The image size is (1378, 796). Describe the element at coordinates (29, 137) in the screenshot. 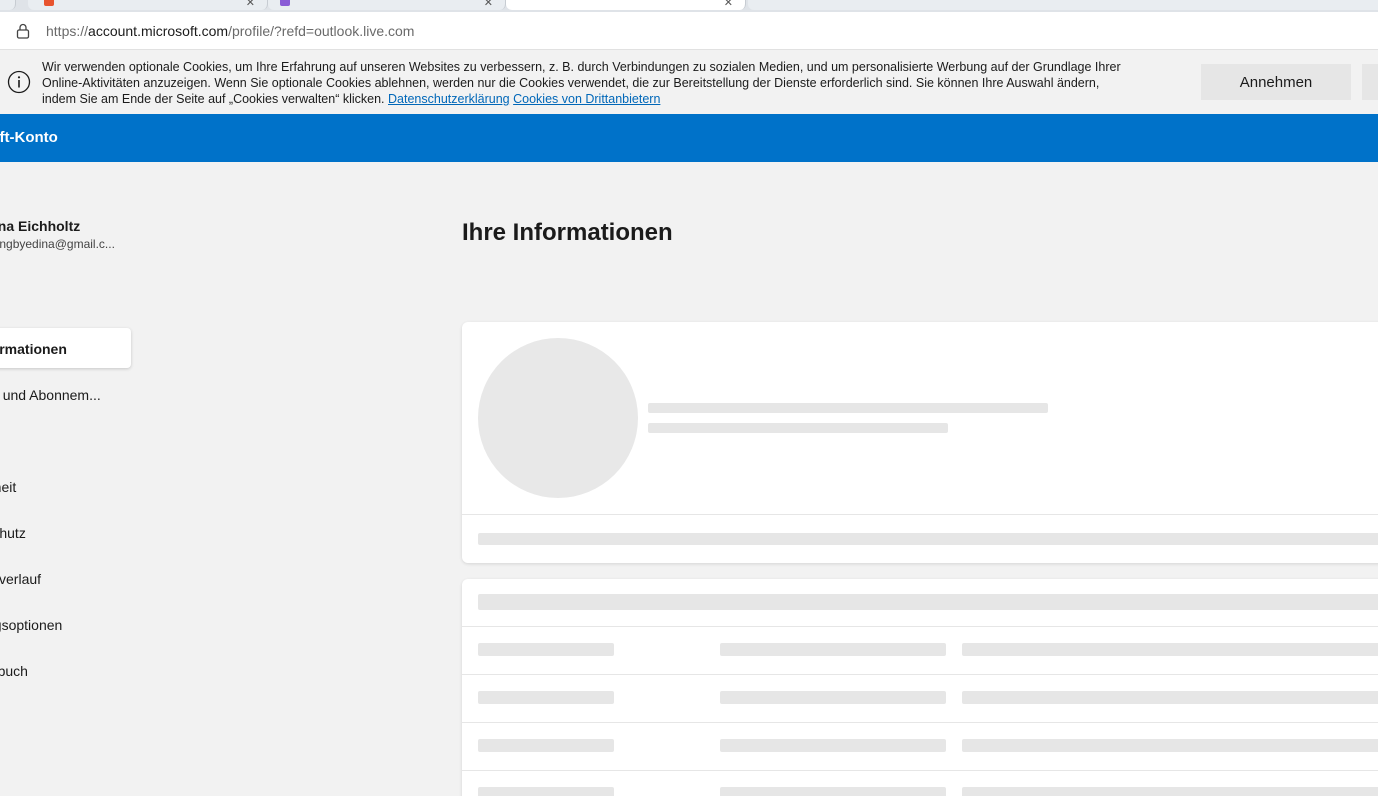

I see `header-title: Microsoft-Konto` at that location.